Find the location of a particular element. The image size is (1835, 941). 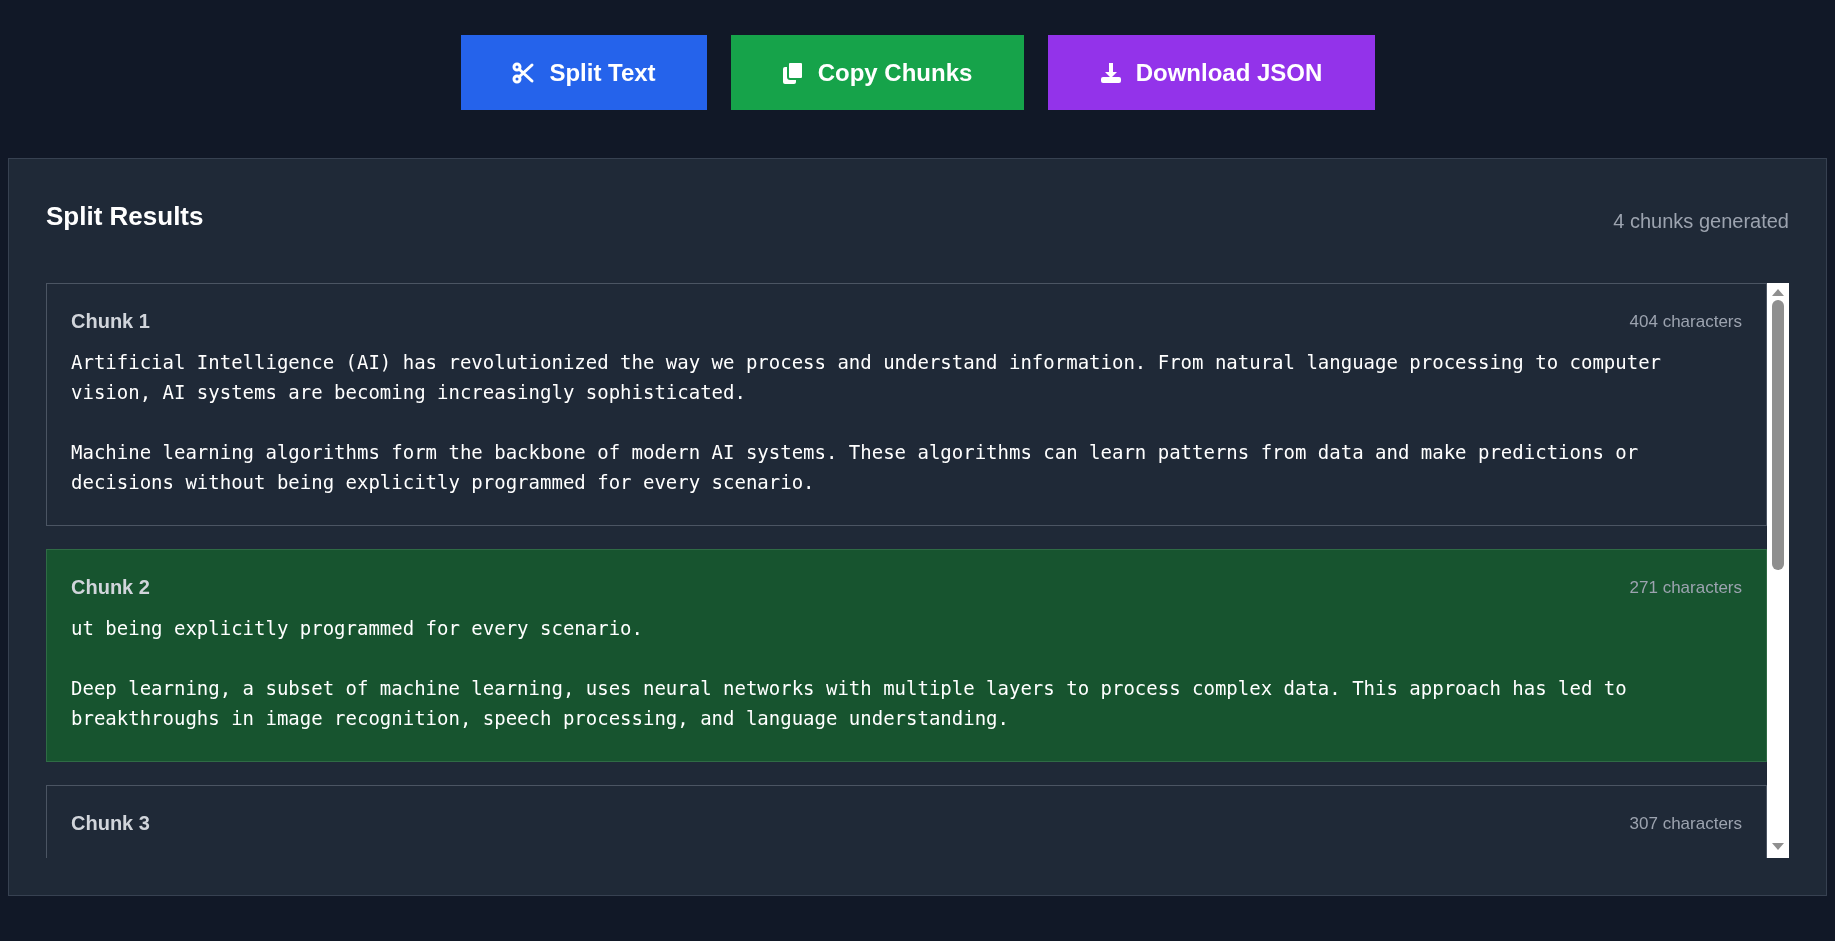

scissors-icon is located at coordinates (523, 72).